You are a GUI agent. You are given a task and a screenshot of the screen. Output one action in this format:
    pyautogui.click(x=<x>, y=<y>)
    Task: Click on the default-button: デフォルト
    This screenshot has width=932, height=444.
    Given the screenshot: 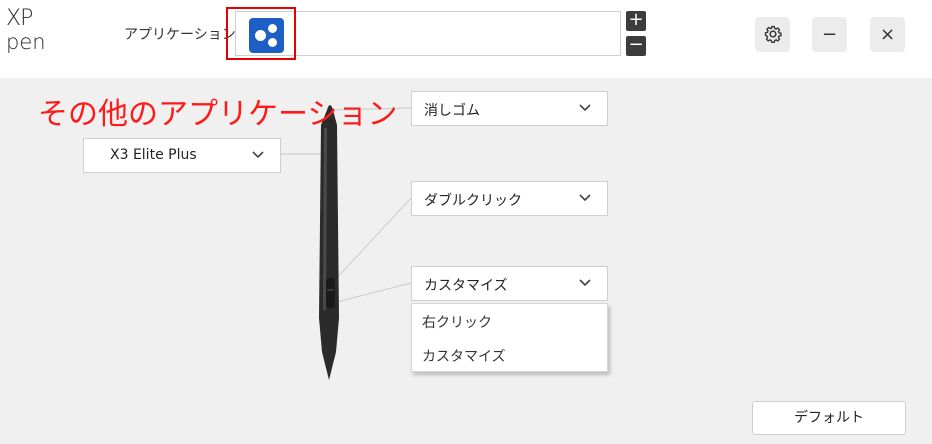 What is the action you would take?
    pyautogui.click(x=829, y=418)
    